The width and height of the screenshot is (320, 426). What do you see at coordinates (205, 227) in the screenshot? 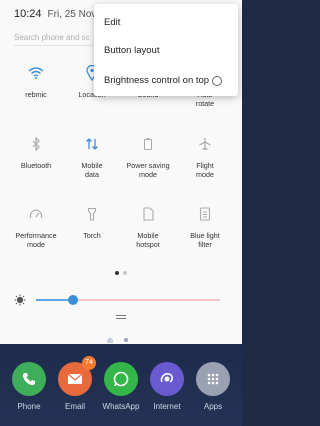
I see `tile-blue-light-filter: Blue light filter` at bounding box center [205, 227].